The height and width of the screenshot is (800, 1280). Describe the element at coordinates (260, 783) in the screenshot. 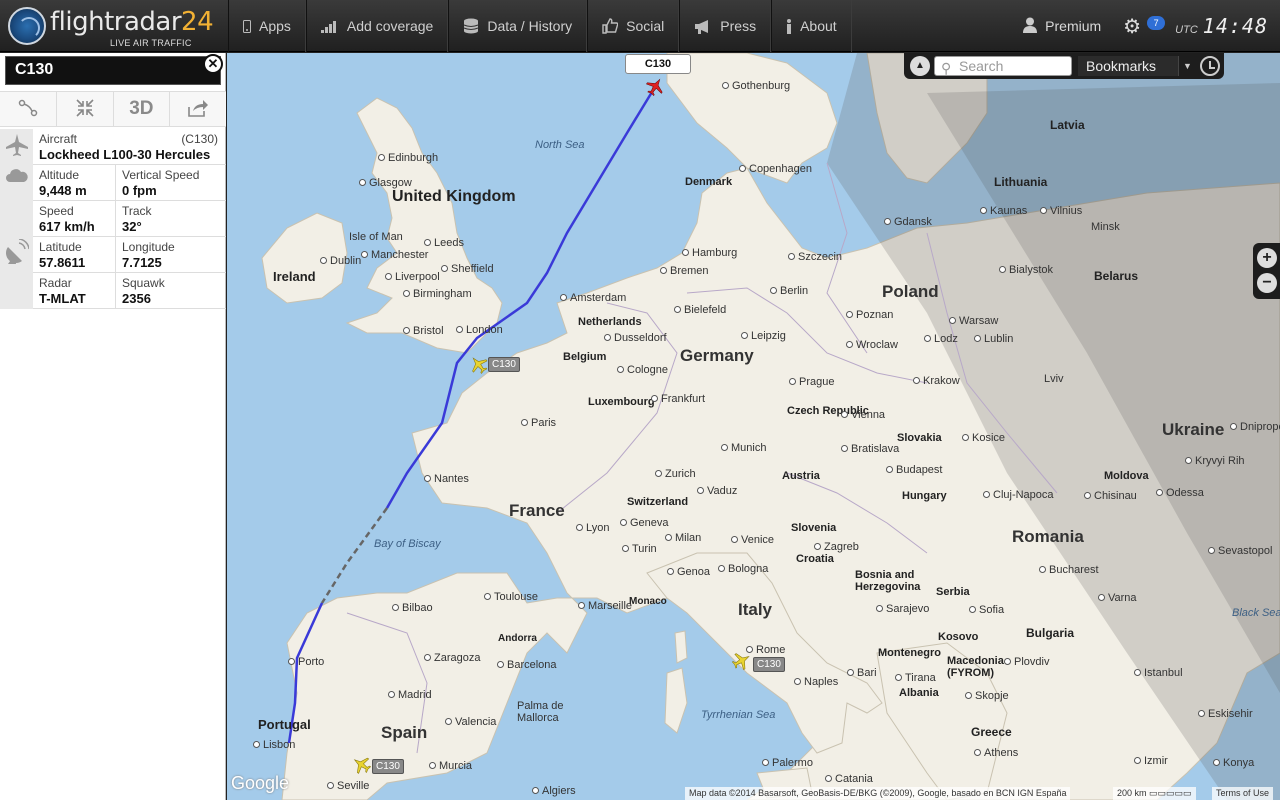

I see `google-logo: Google` at that location.